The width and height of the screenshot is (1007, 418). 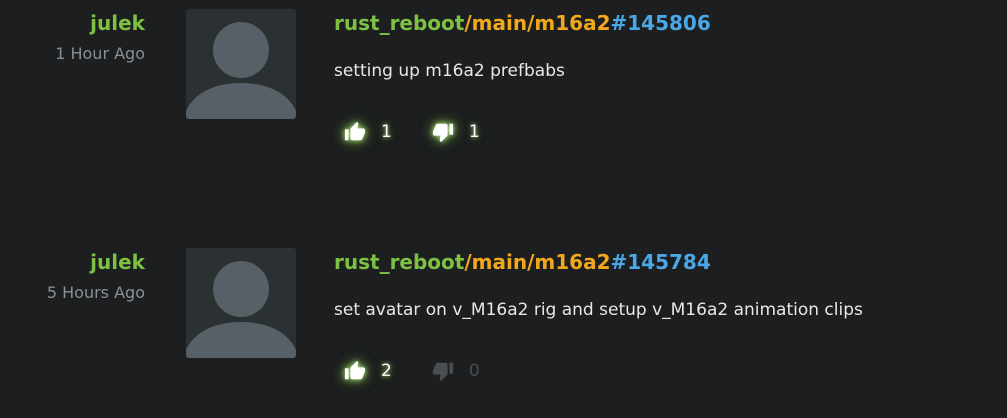 I want to click on commit-headline: rust_reboot/main/m16a2#145806, so click(x=522, y=23).